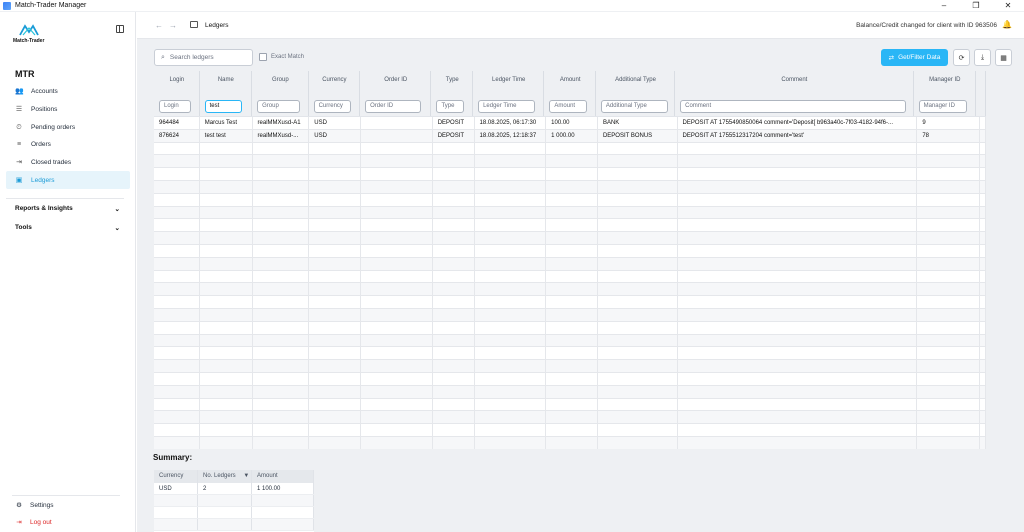 Image resolution: width=1024 pixels, height=532 pixels. What do you see at coordinates (983, 148) in the screenshot?
I see `table-cell-filler` at bounding box center [983, 148].